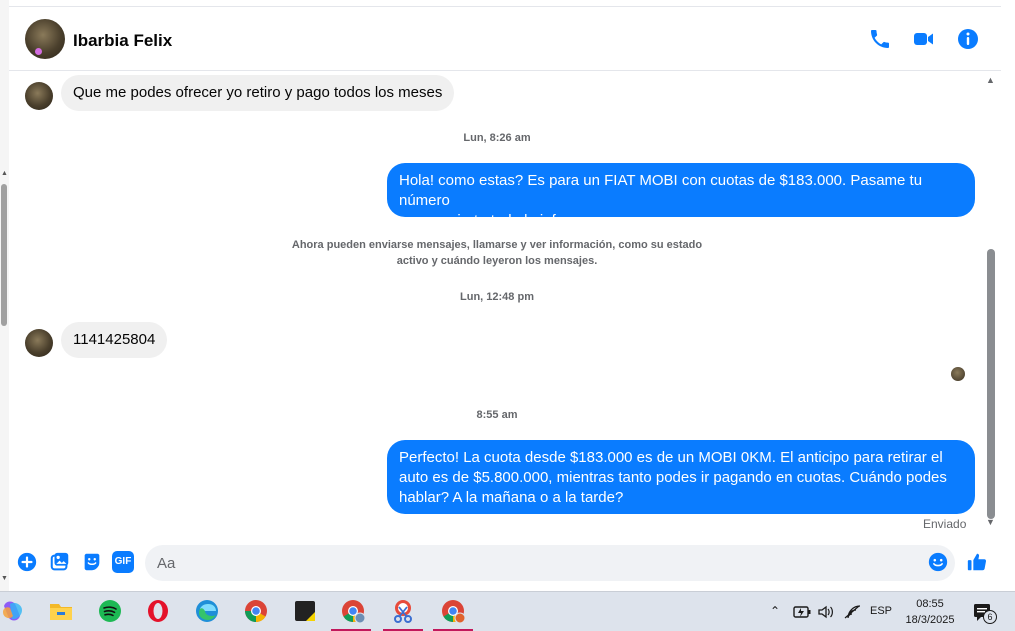  Describe the element at coordinates (507, 611) in the screenshot. I see `windows-taskbar: ⌃ ESP 08:55 18/3/2025 6` at that location.